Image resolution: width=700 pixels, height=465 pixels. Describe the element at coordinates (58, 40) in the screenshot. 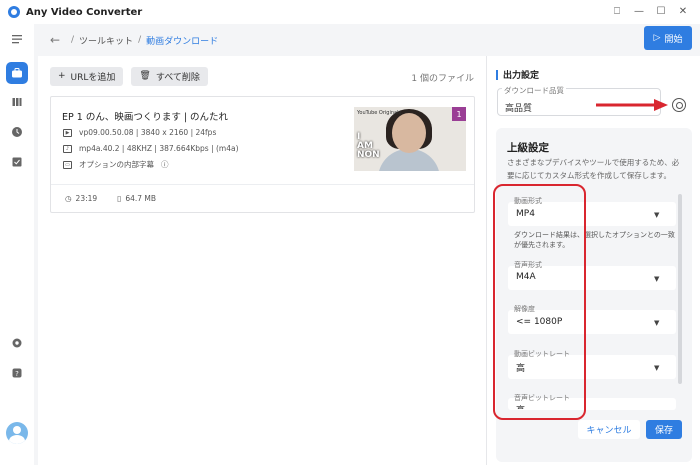

I see `back-arrow-icon: ←` at that location.